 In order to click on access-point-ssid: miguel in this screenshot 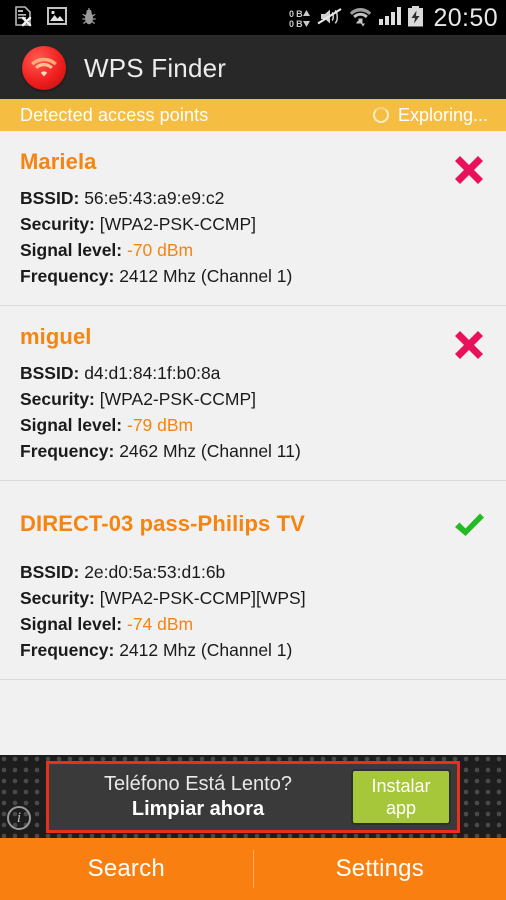, I will do `click(56, 336)`.